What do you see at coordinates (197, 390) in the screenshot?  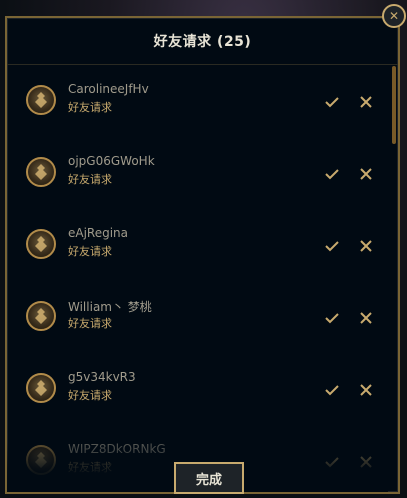 I see `request-row: g5v34kvR3 好友请求` at bounding box center [197, 390].